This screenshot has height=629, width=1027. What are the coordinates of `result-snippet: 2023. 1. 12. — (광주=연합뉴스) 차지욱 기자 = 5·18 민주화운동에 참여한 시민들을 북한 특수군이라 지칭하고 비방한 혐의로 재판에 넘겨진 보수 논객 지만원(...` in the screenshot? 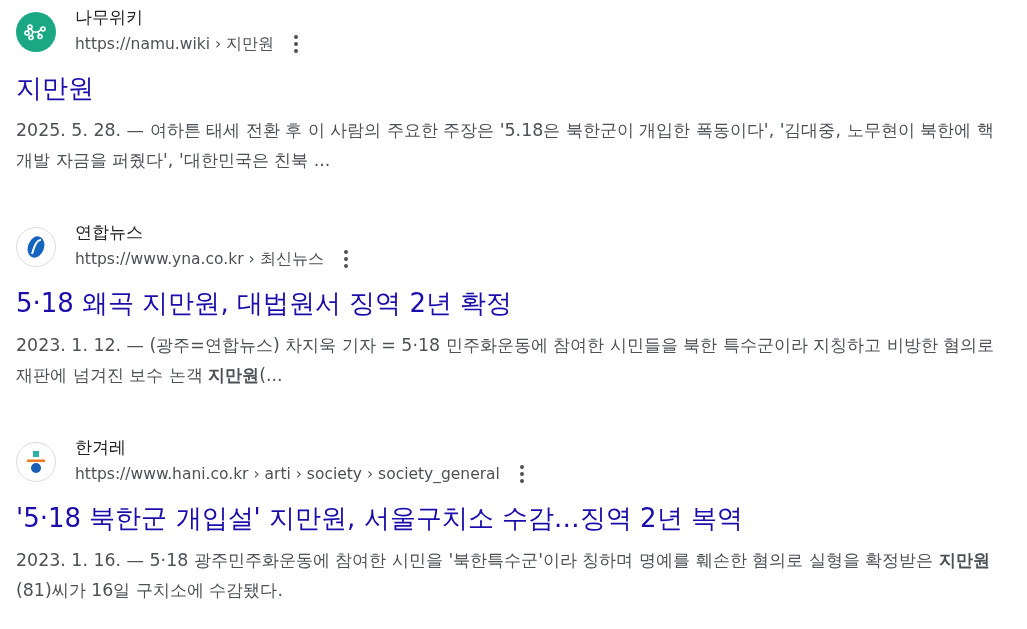 It's located at (506, 360).